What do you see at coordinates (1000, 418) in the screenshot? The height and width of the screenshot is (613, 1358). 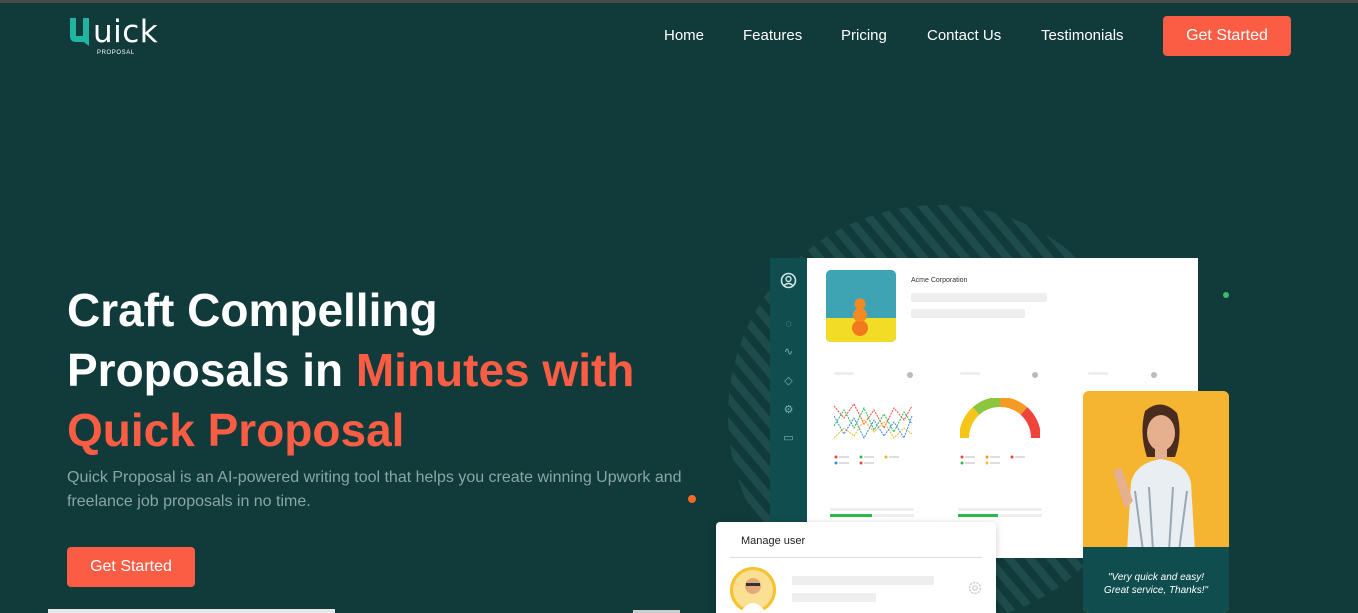 I see `mini-gauge-chart` at bounding box center [1000, 418].